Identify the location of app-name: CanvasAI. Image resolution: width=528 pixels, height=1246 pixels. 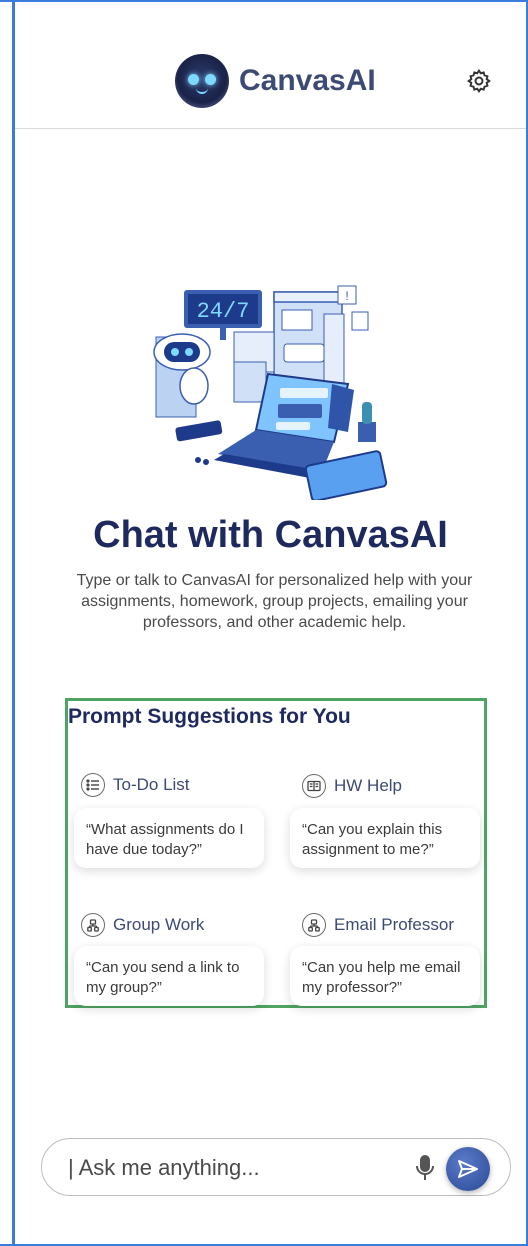
(307, 80).